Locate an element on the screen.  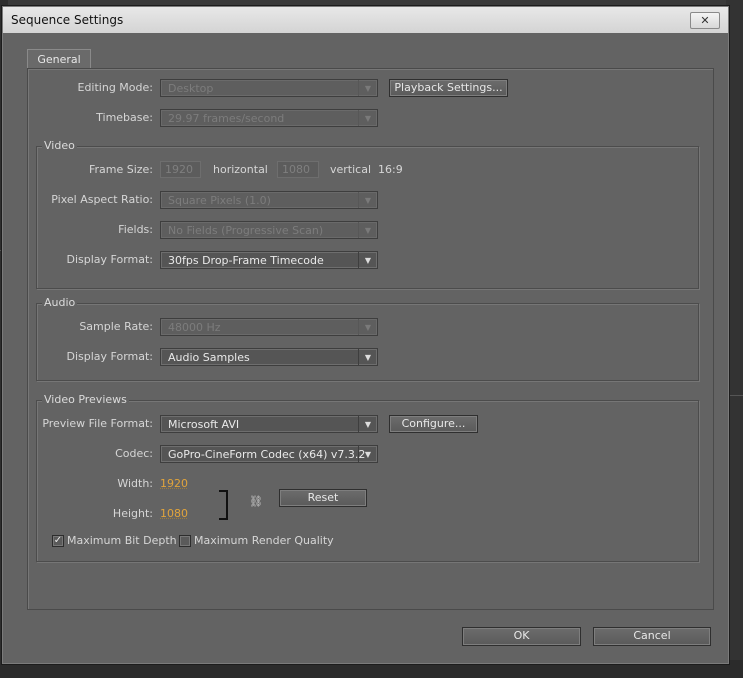
fields-value: No Fields (Progressive Scan) is located at coordinates (246, 230).